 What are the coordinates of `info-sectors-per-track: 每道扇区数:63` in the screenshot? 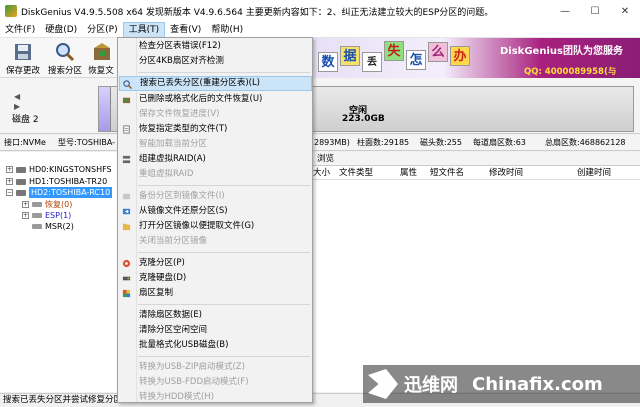 It's located at (499, 142).